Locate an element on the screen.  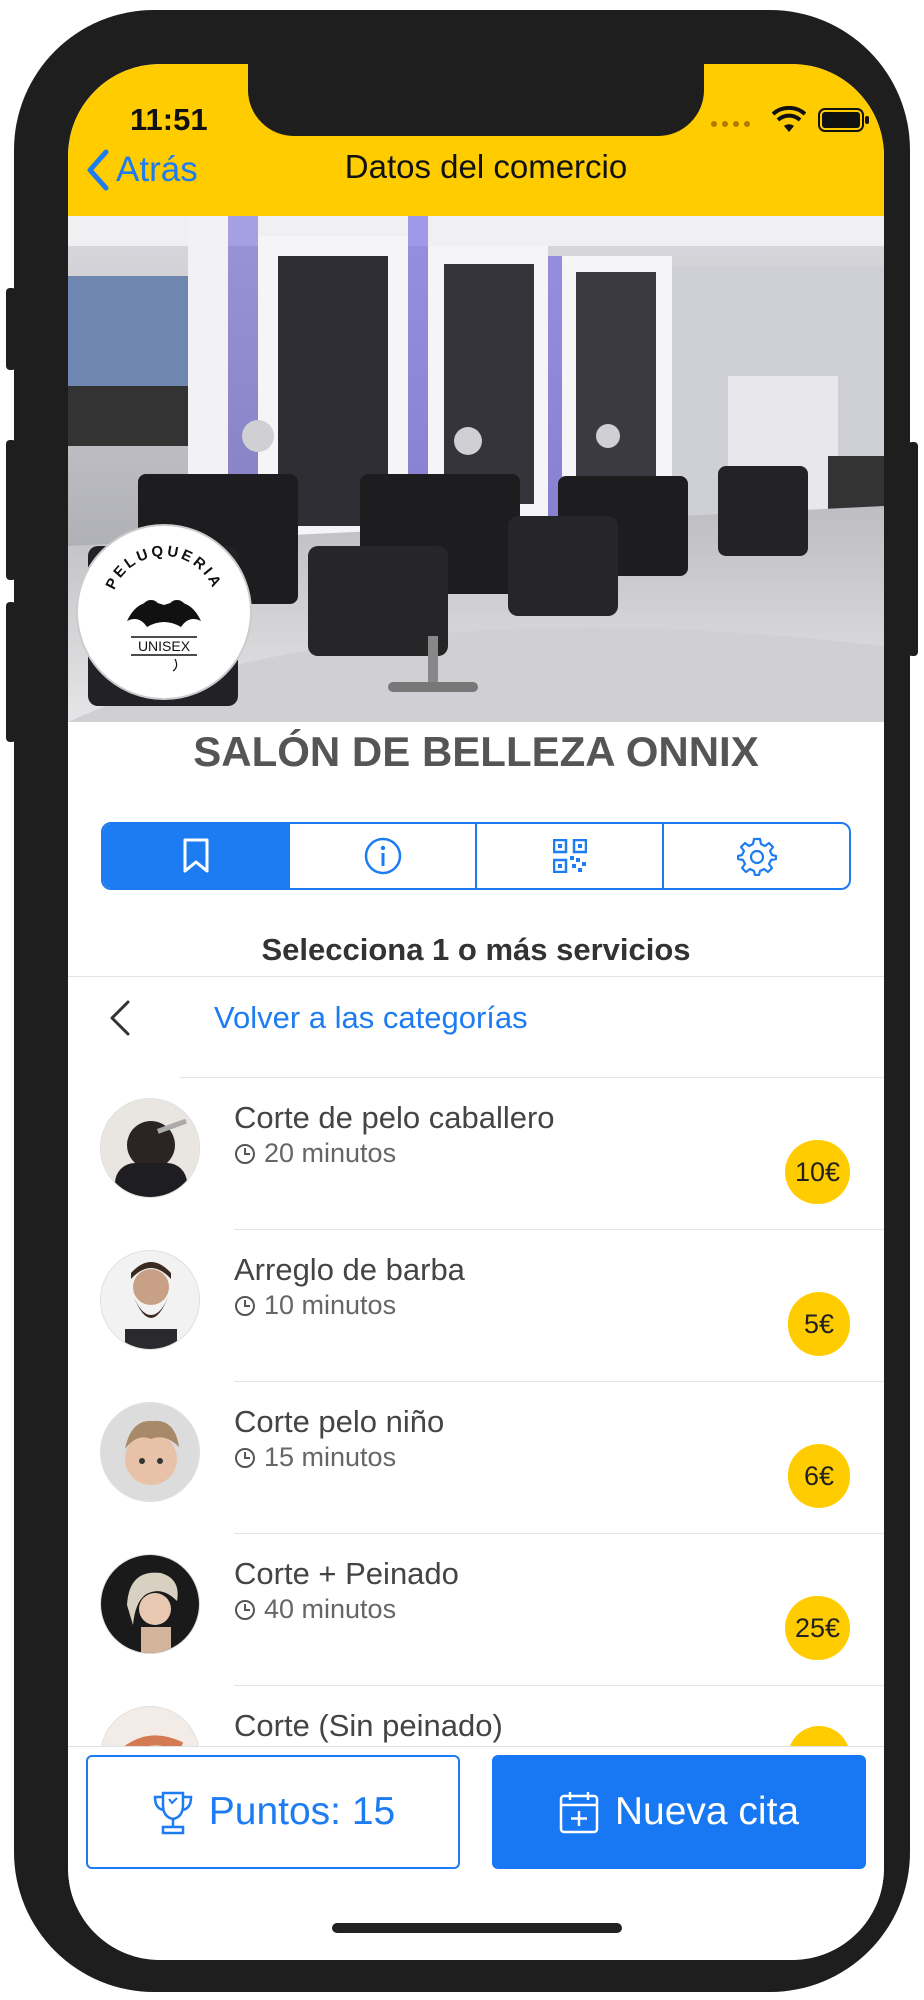
new-appointment-label: Nueva cita is located at coordinates (707, 1811).